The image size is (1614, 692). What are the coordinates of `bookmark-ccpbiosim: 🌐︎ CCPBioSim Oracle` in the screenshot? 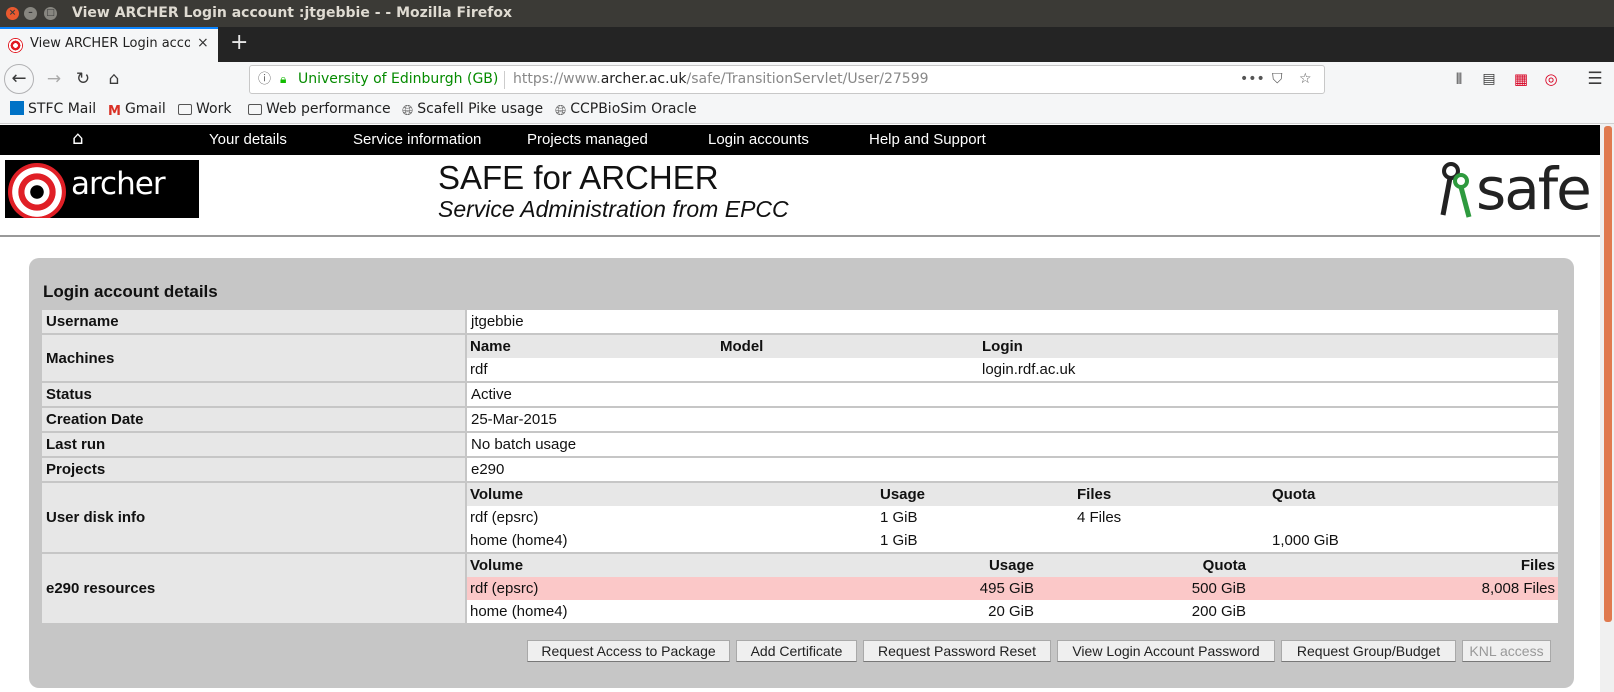 It's located at (626, 110).